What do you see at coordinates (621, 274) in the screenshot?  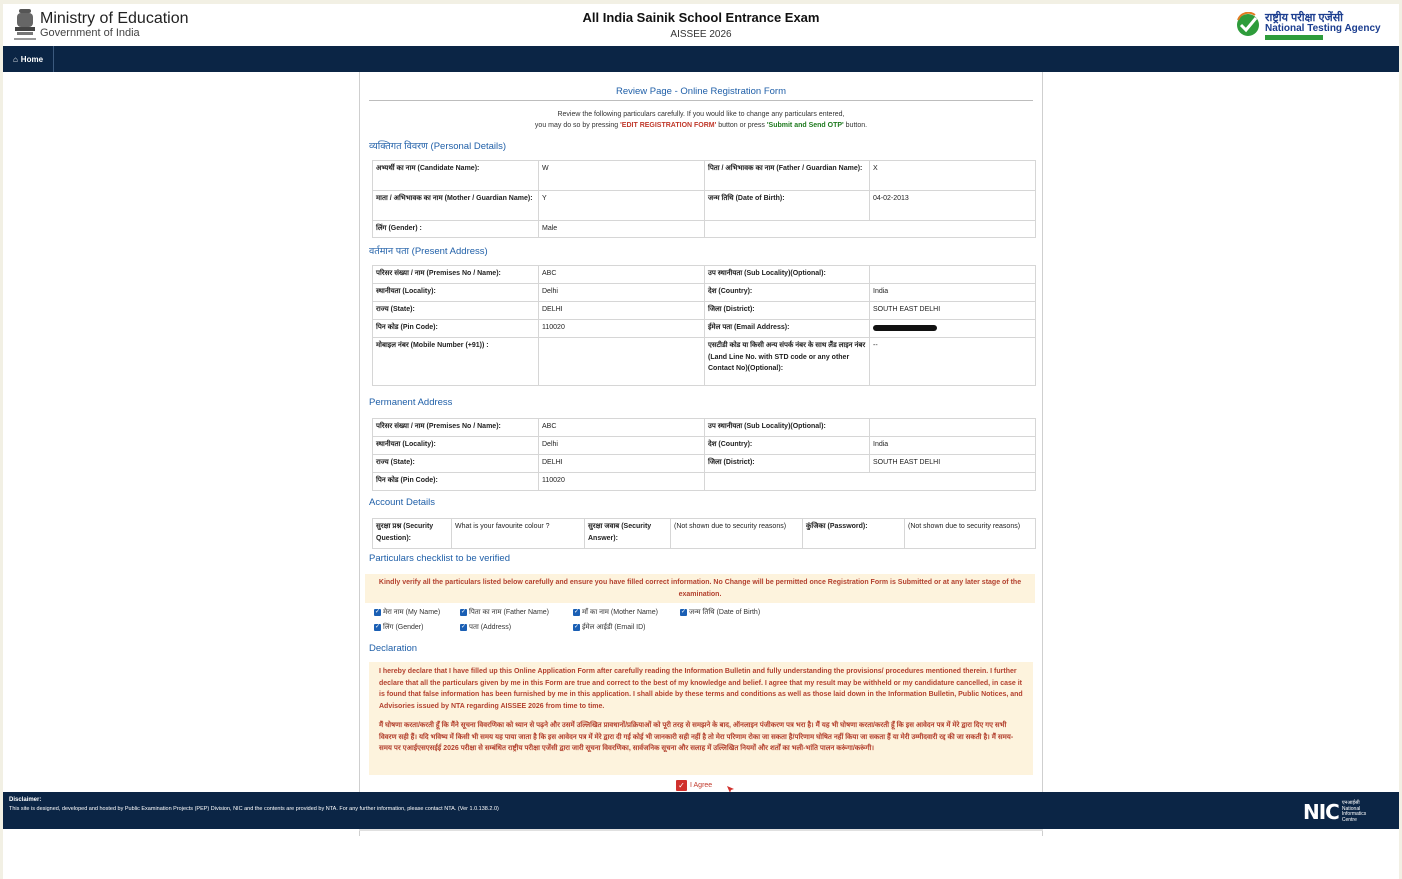 I see `premises-value: ABC` at bounding box center [621, 274].